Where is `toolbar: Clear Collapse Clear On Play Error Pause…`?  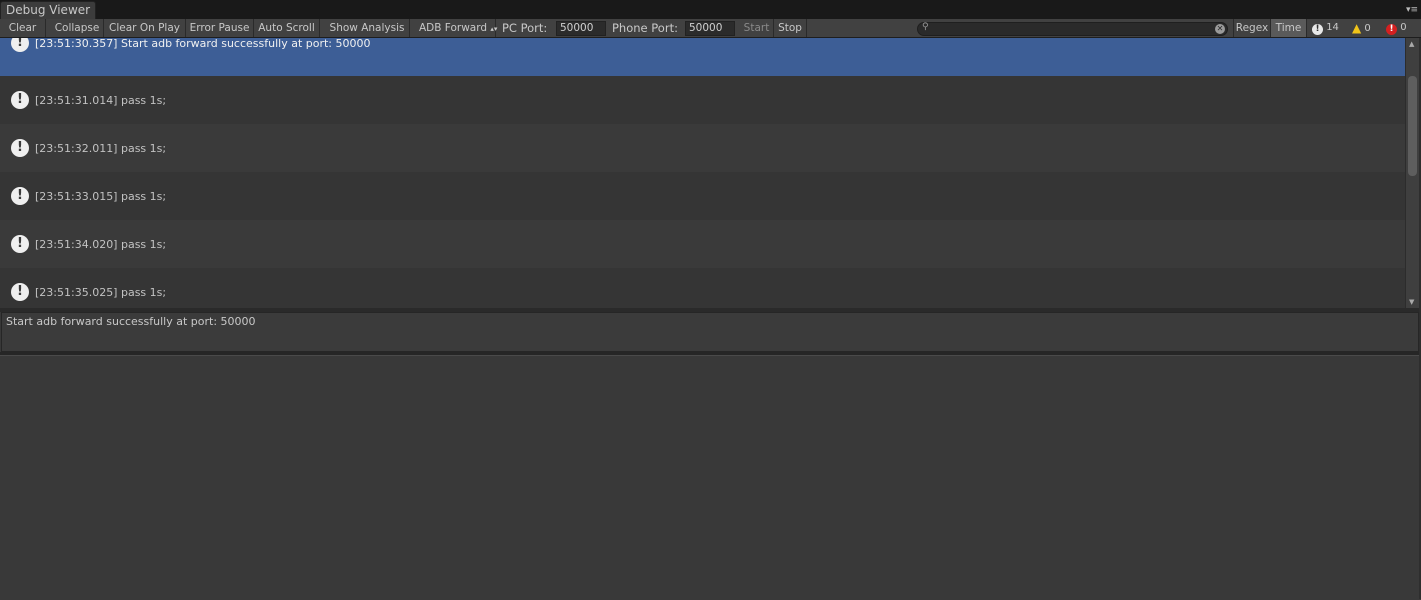
toolbar: Clear Collapse Clear On Play Error Pause… is located at coordinates (710, 28).